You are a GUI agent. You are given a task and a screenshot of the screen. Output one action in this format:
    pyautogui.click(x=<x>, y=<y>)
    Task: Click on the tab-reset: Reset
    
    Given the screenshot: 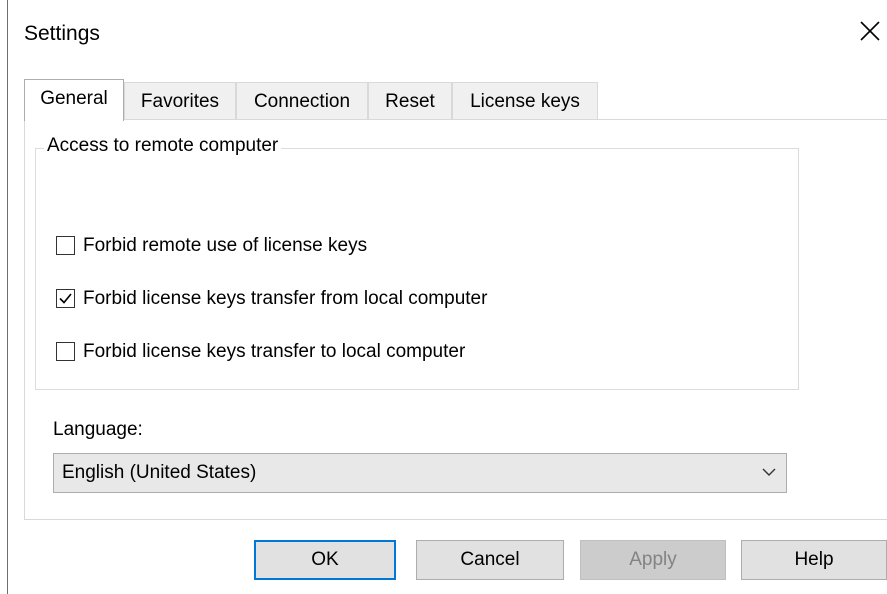 What is the action you would take?
    pyautogui.click(x=410, y=101)
    